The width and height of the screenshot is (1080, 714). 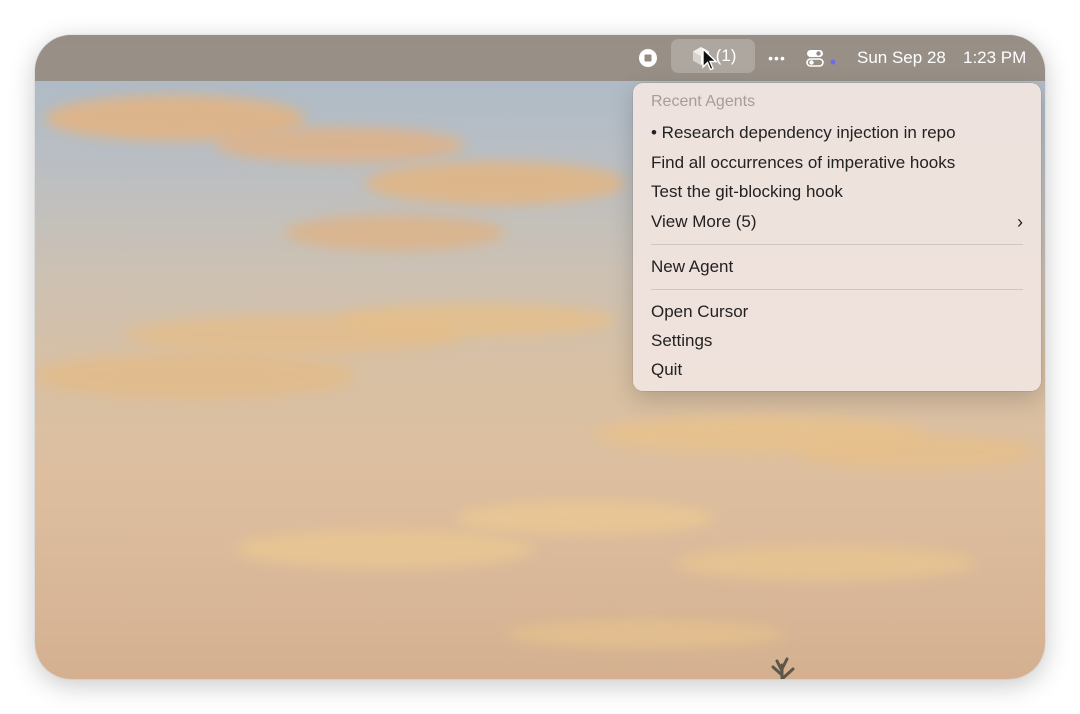 What do you see at coordinates (901, 58) in the screenshot?
I see `menubar-date: Sun Sep 28` at bounding box center [901, 58].